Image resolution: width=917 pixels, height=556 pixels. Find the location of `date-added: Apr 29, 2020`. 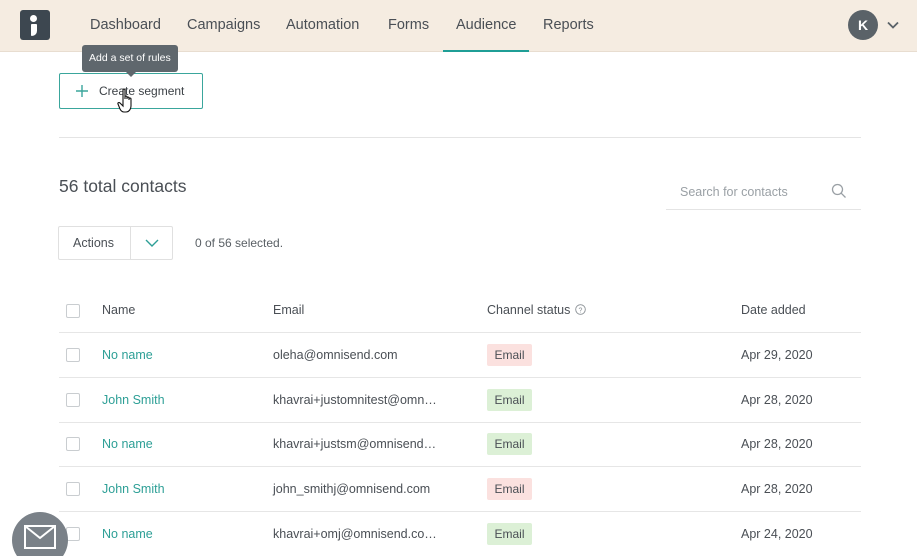

date-added: Apr 29, 2020 is located at coordinates (777, 355).